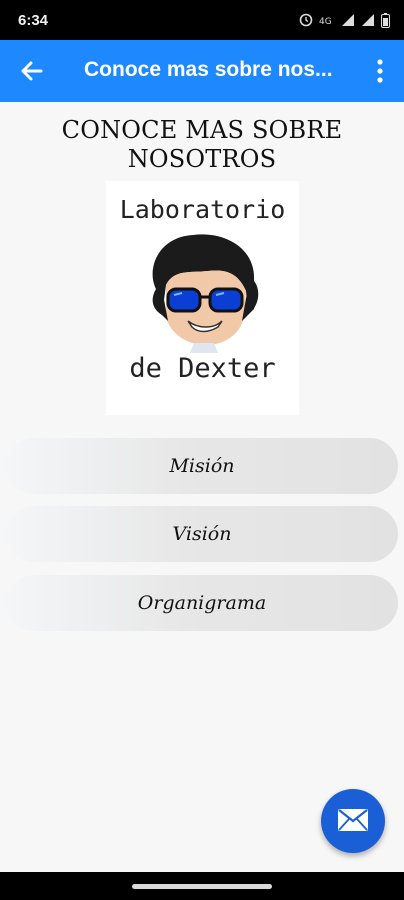  What do you see at coordinates (306, 20) in the screenshot?
I see `alarm-icon` at bounding box center [306, 20].